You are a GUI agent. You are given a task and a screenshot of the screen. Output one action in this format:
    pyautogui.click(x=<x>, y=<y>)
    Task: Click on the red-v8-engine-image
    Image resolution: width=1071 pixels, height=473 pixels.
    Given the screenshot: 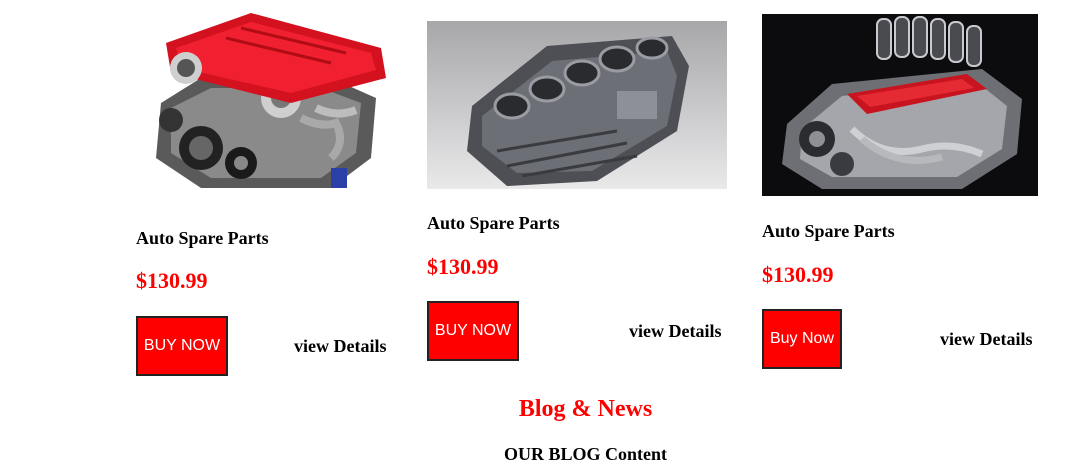 What is the action you would take?
    pyautogui.click(x=262, y=100)
    